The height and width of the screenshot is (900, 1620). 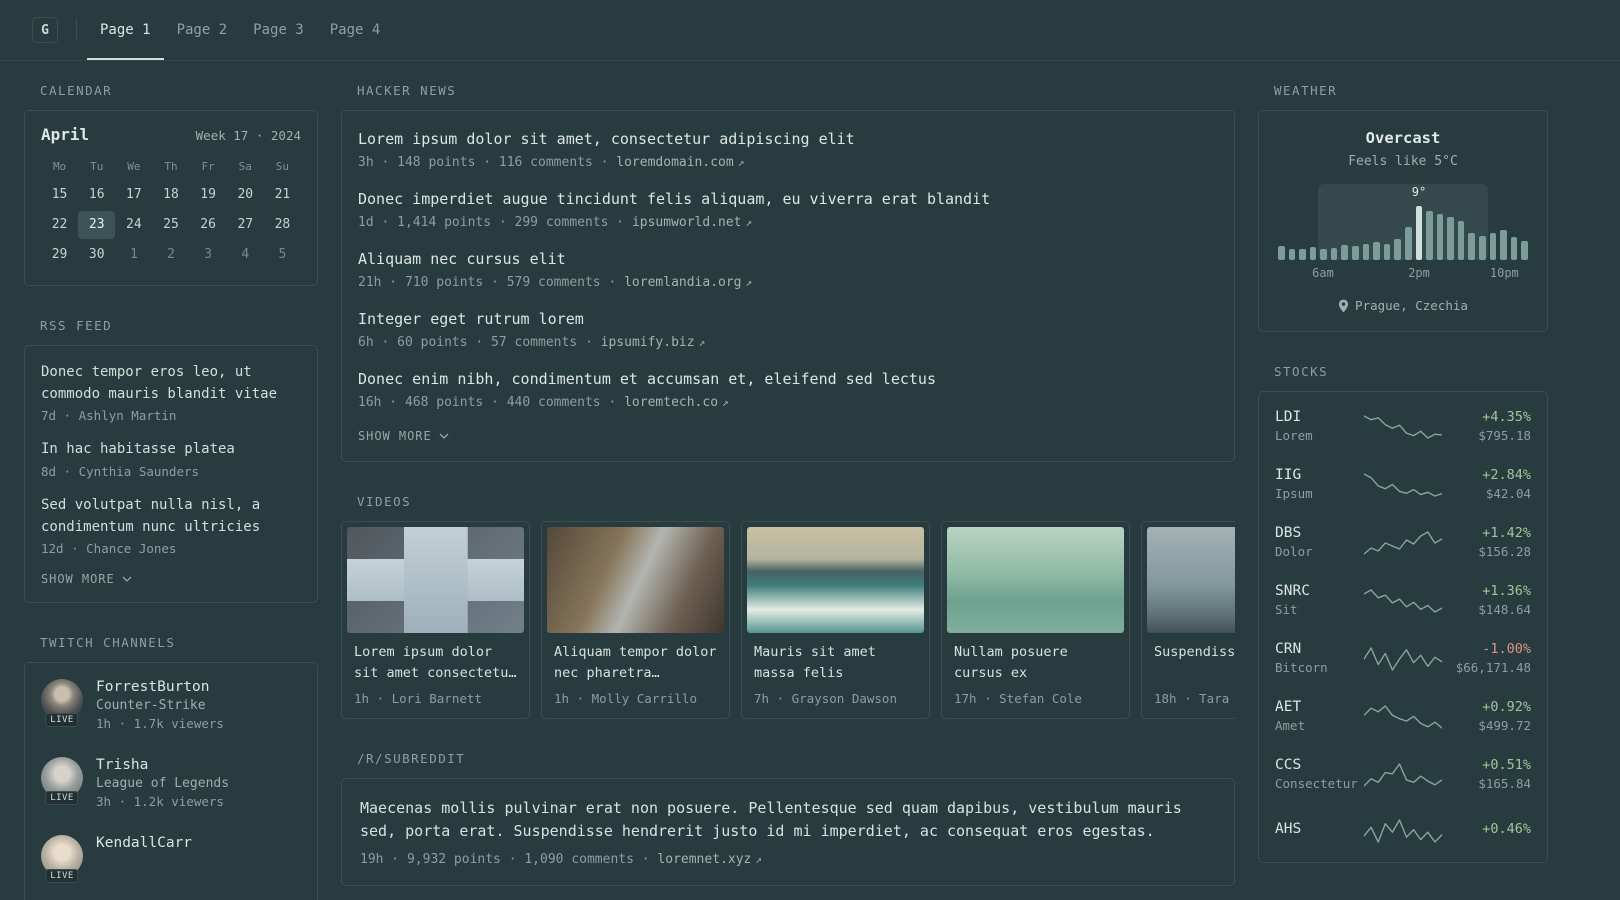 I want to click on stock-row: AHS +0.46%, so click(x=1403, y=830).